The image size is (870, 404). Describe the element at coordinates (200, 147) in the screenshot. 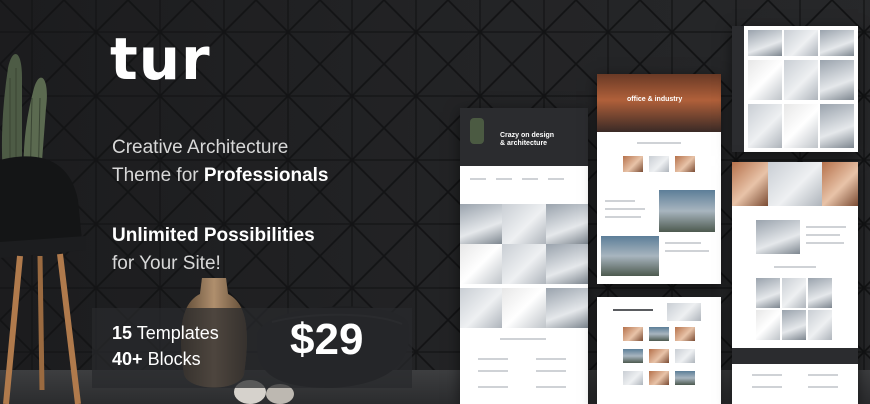

I see `tagline-line-1: Creative Architecture` at that location.